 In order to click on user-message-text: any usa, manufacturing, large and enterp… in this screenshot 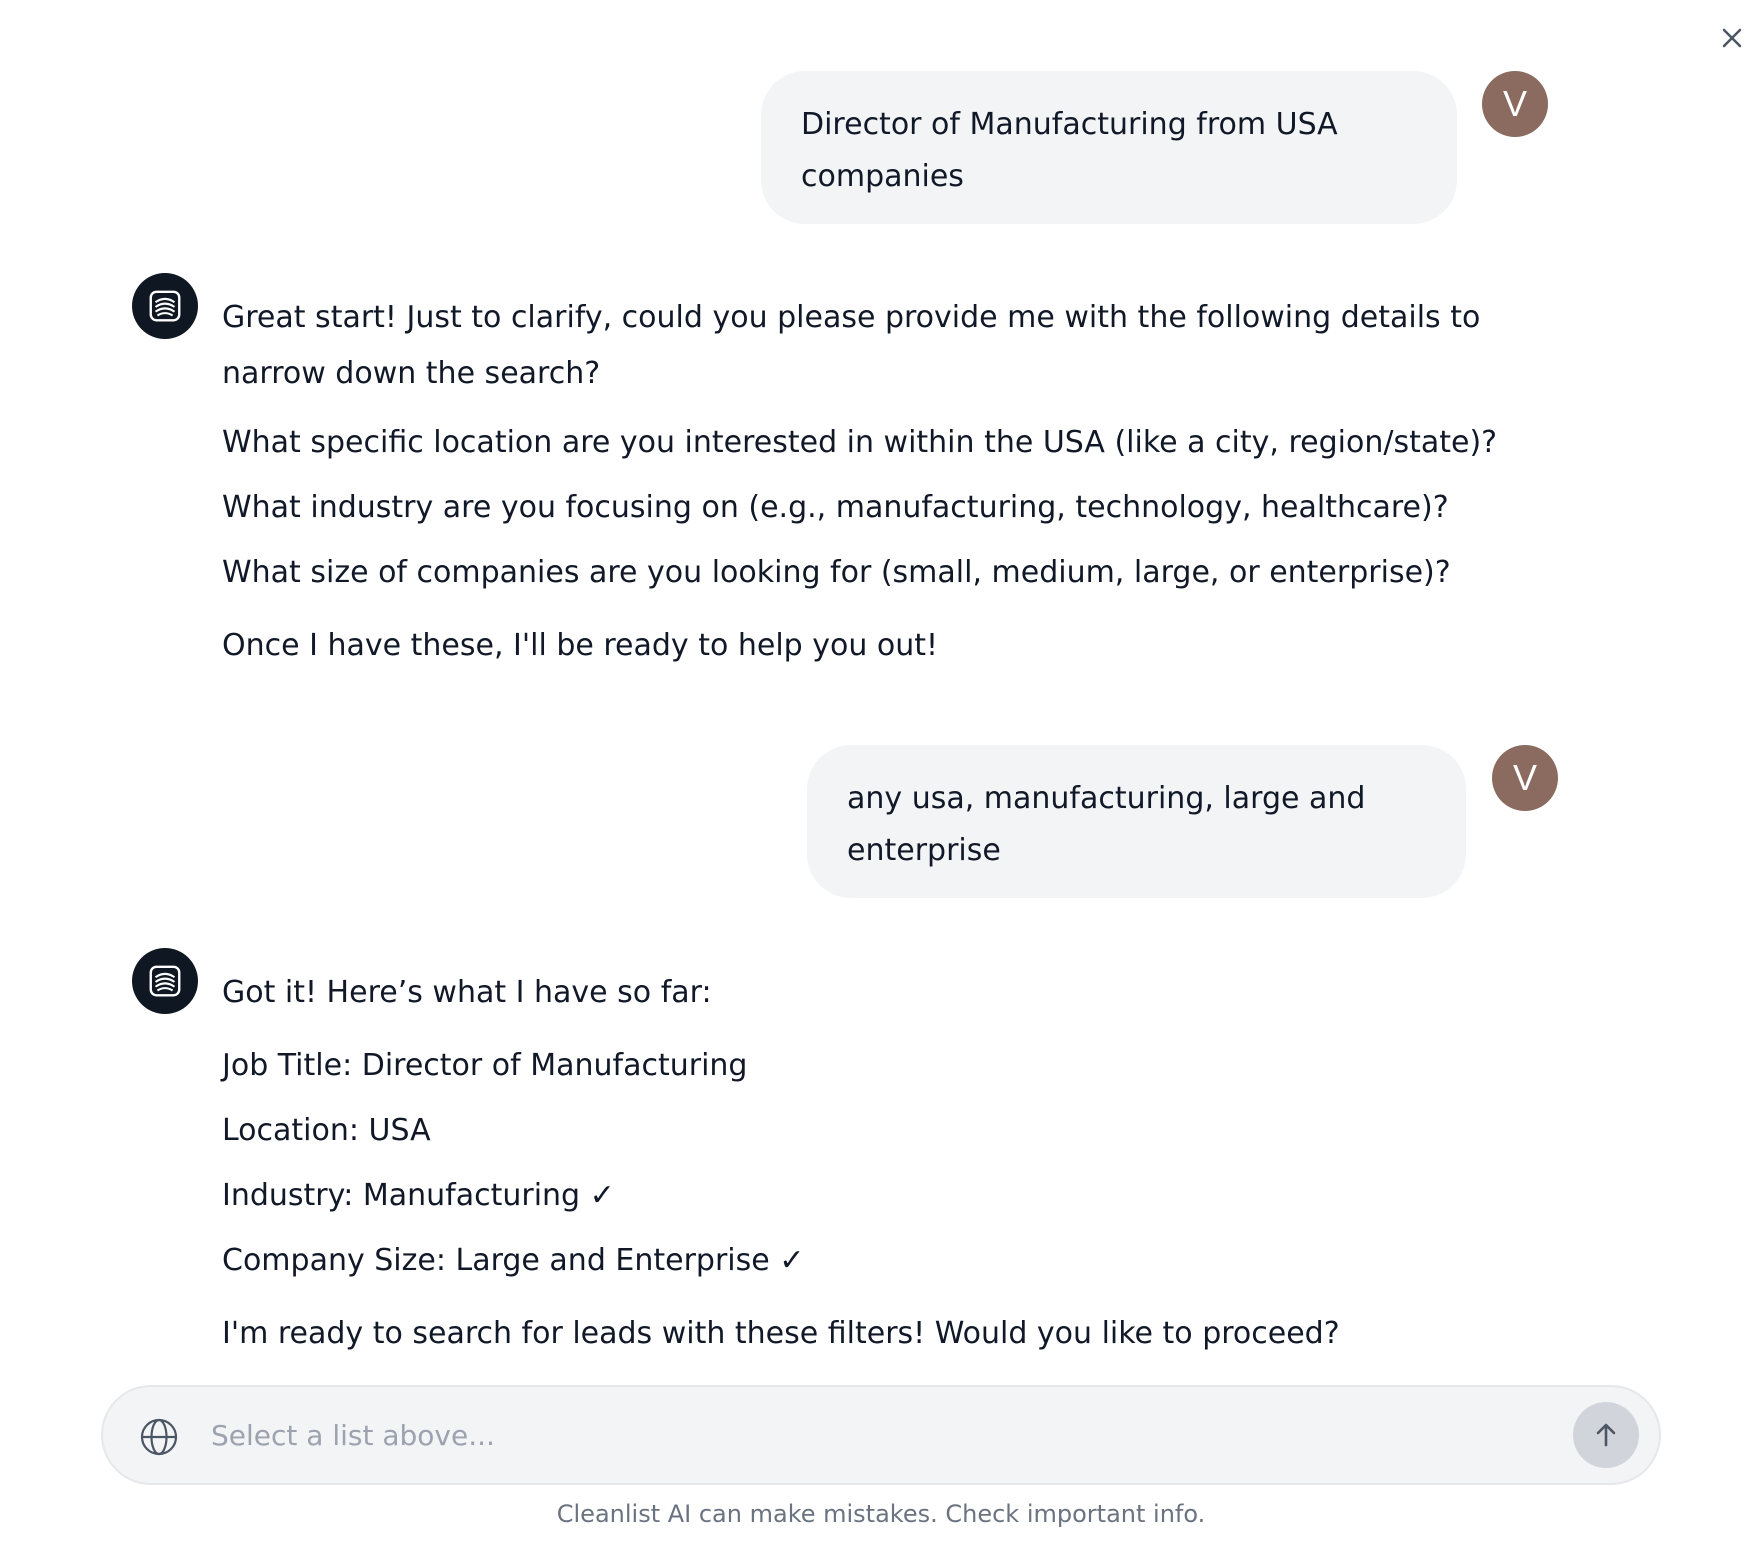, I will do `click(1106, 824)`.